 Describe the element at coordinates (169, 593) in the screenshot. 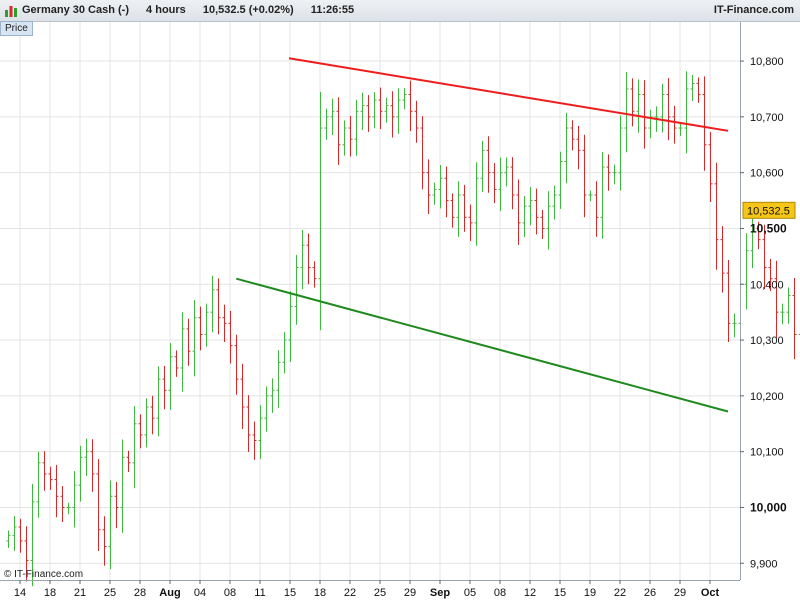

I see `time-tick-label: Aug` at that location.